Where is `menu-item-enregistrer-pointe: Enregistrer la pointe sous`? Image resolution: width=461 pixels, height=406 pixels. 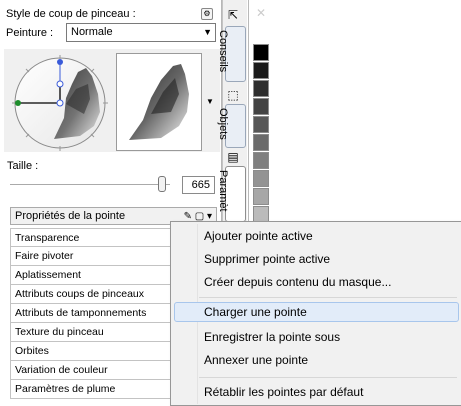 menu-item-enregistrer-pointe: Enregistrer la pointe sous is located at coordinates (272, 337).